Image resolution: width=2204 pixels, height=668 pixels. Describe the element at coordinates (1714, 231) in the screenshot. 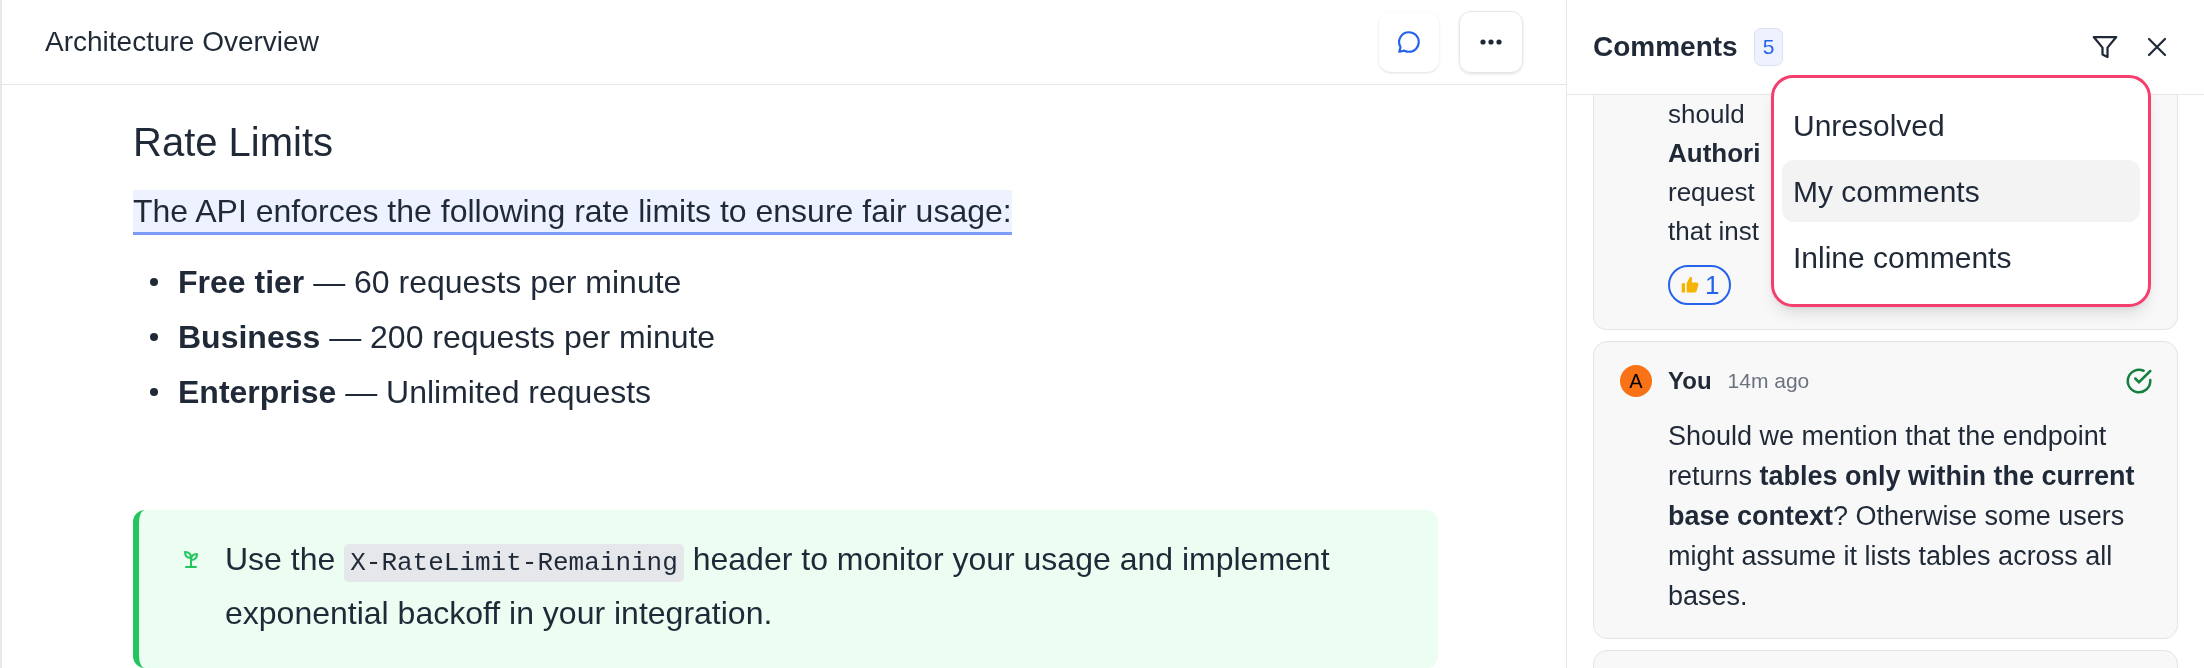

I see `comment-text-line: that inst` at that location.